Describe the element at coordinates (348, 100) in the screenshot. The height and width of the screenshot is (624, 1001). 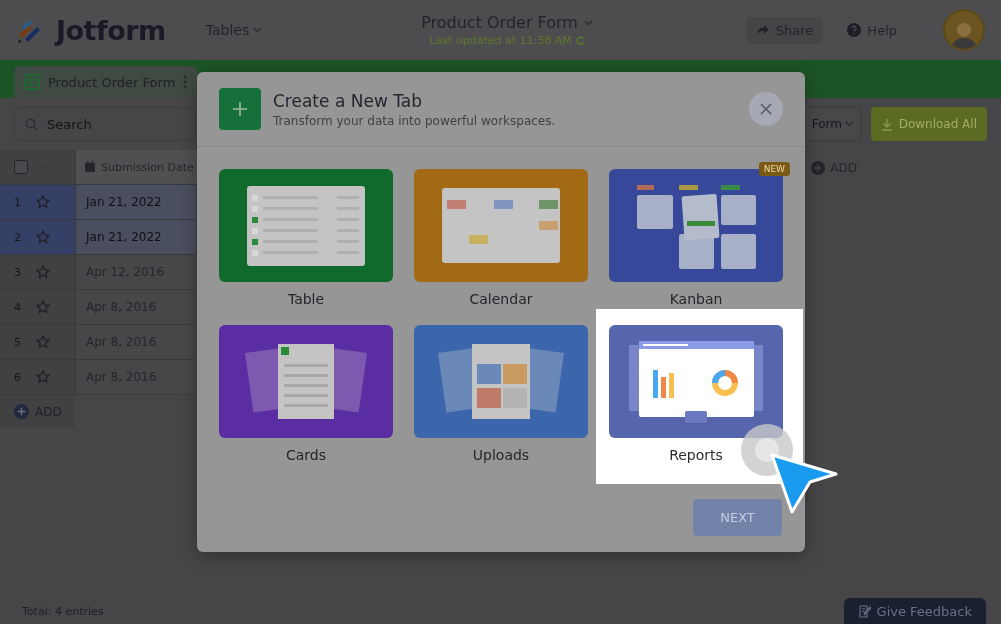
I see `dialog-title: Create a New Tab` at that location.